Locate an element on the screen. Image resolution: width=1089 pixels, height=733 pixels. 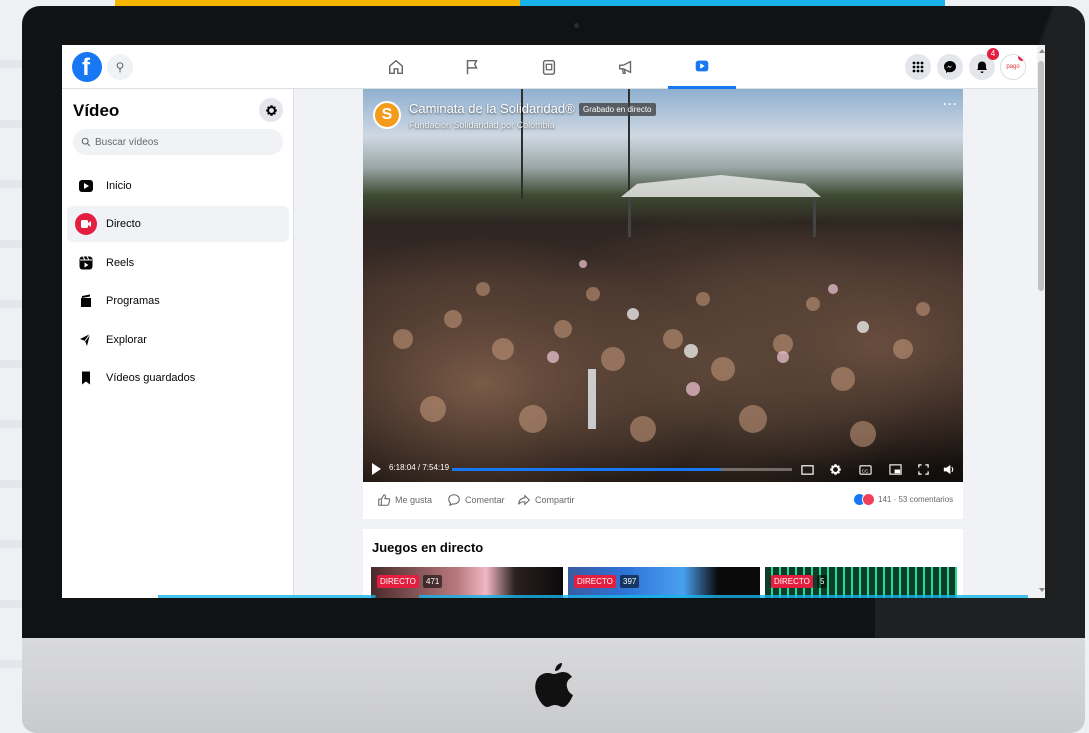
megaphone-icon is located at coordinates (625, 67).